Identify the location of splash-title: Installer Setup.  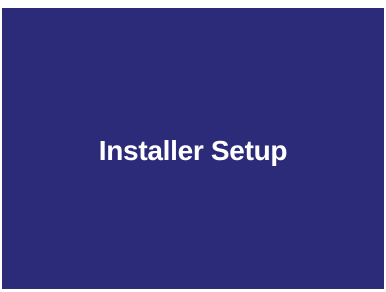
(193, 150).